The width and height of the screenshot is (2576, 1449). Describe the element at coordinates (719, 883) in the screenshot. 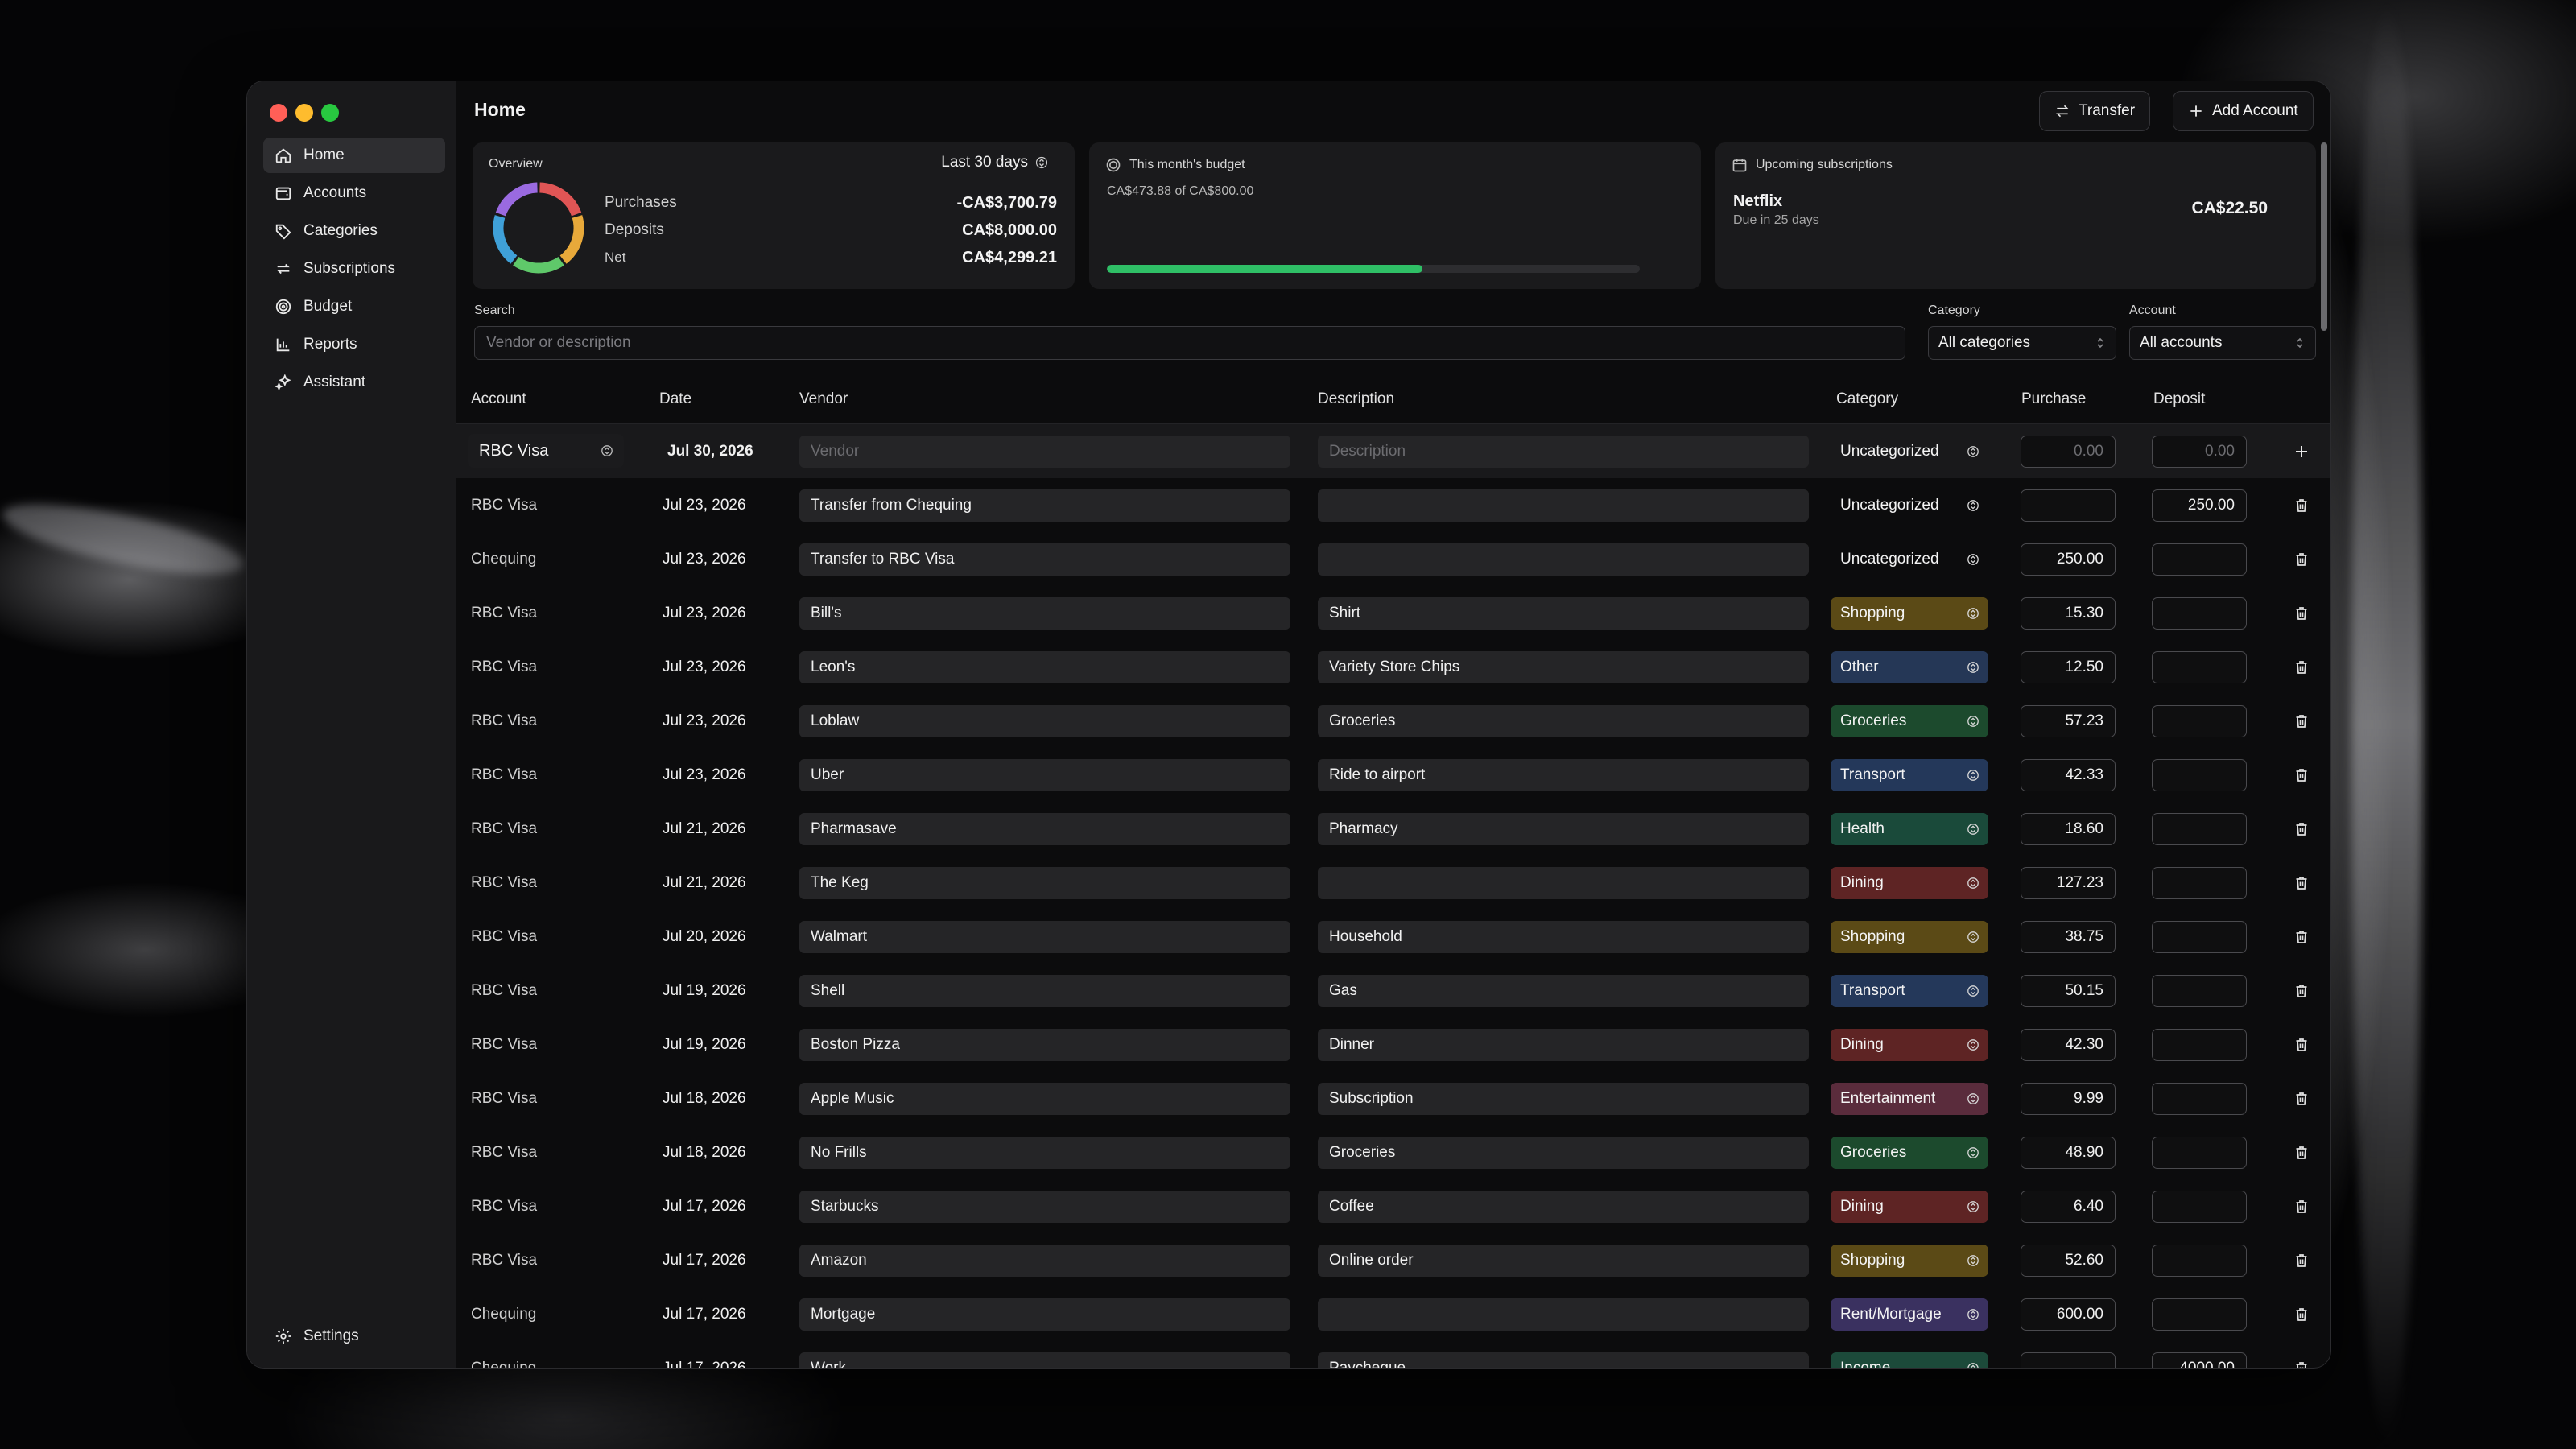

I see `row-date: Jul 21, 2026` at that location.